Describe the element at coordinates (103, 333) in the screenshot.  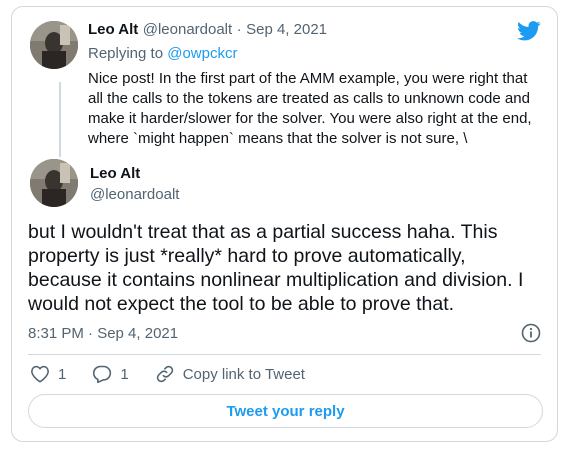
I see `tweet-timestamp: 8:31 PM · Sep 4, 2021` at that location.